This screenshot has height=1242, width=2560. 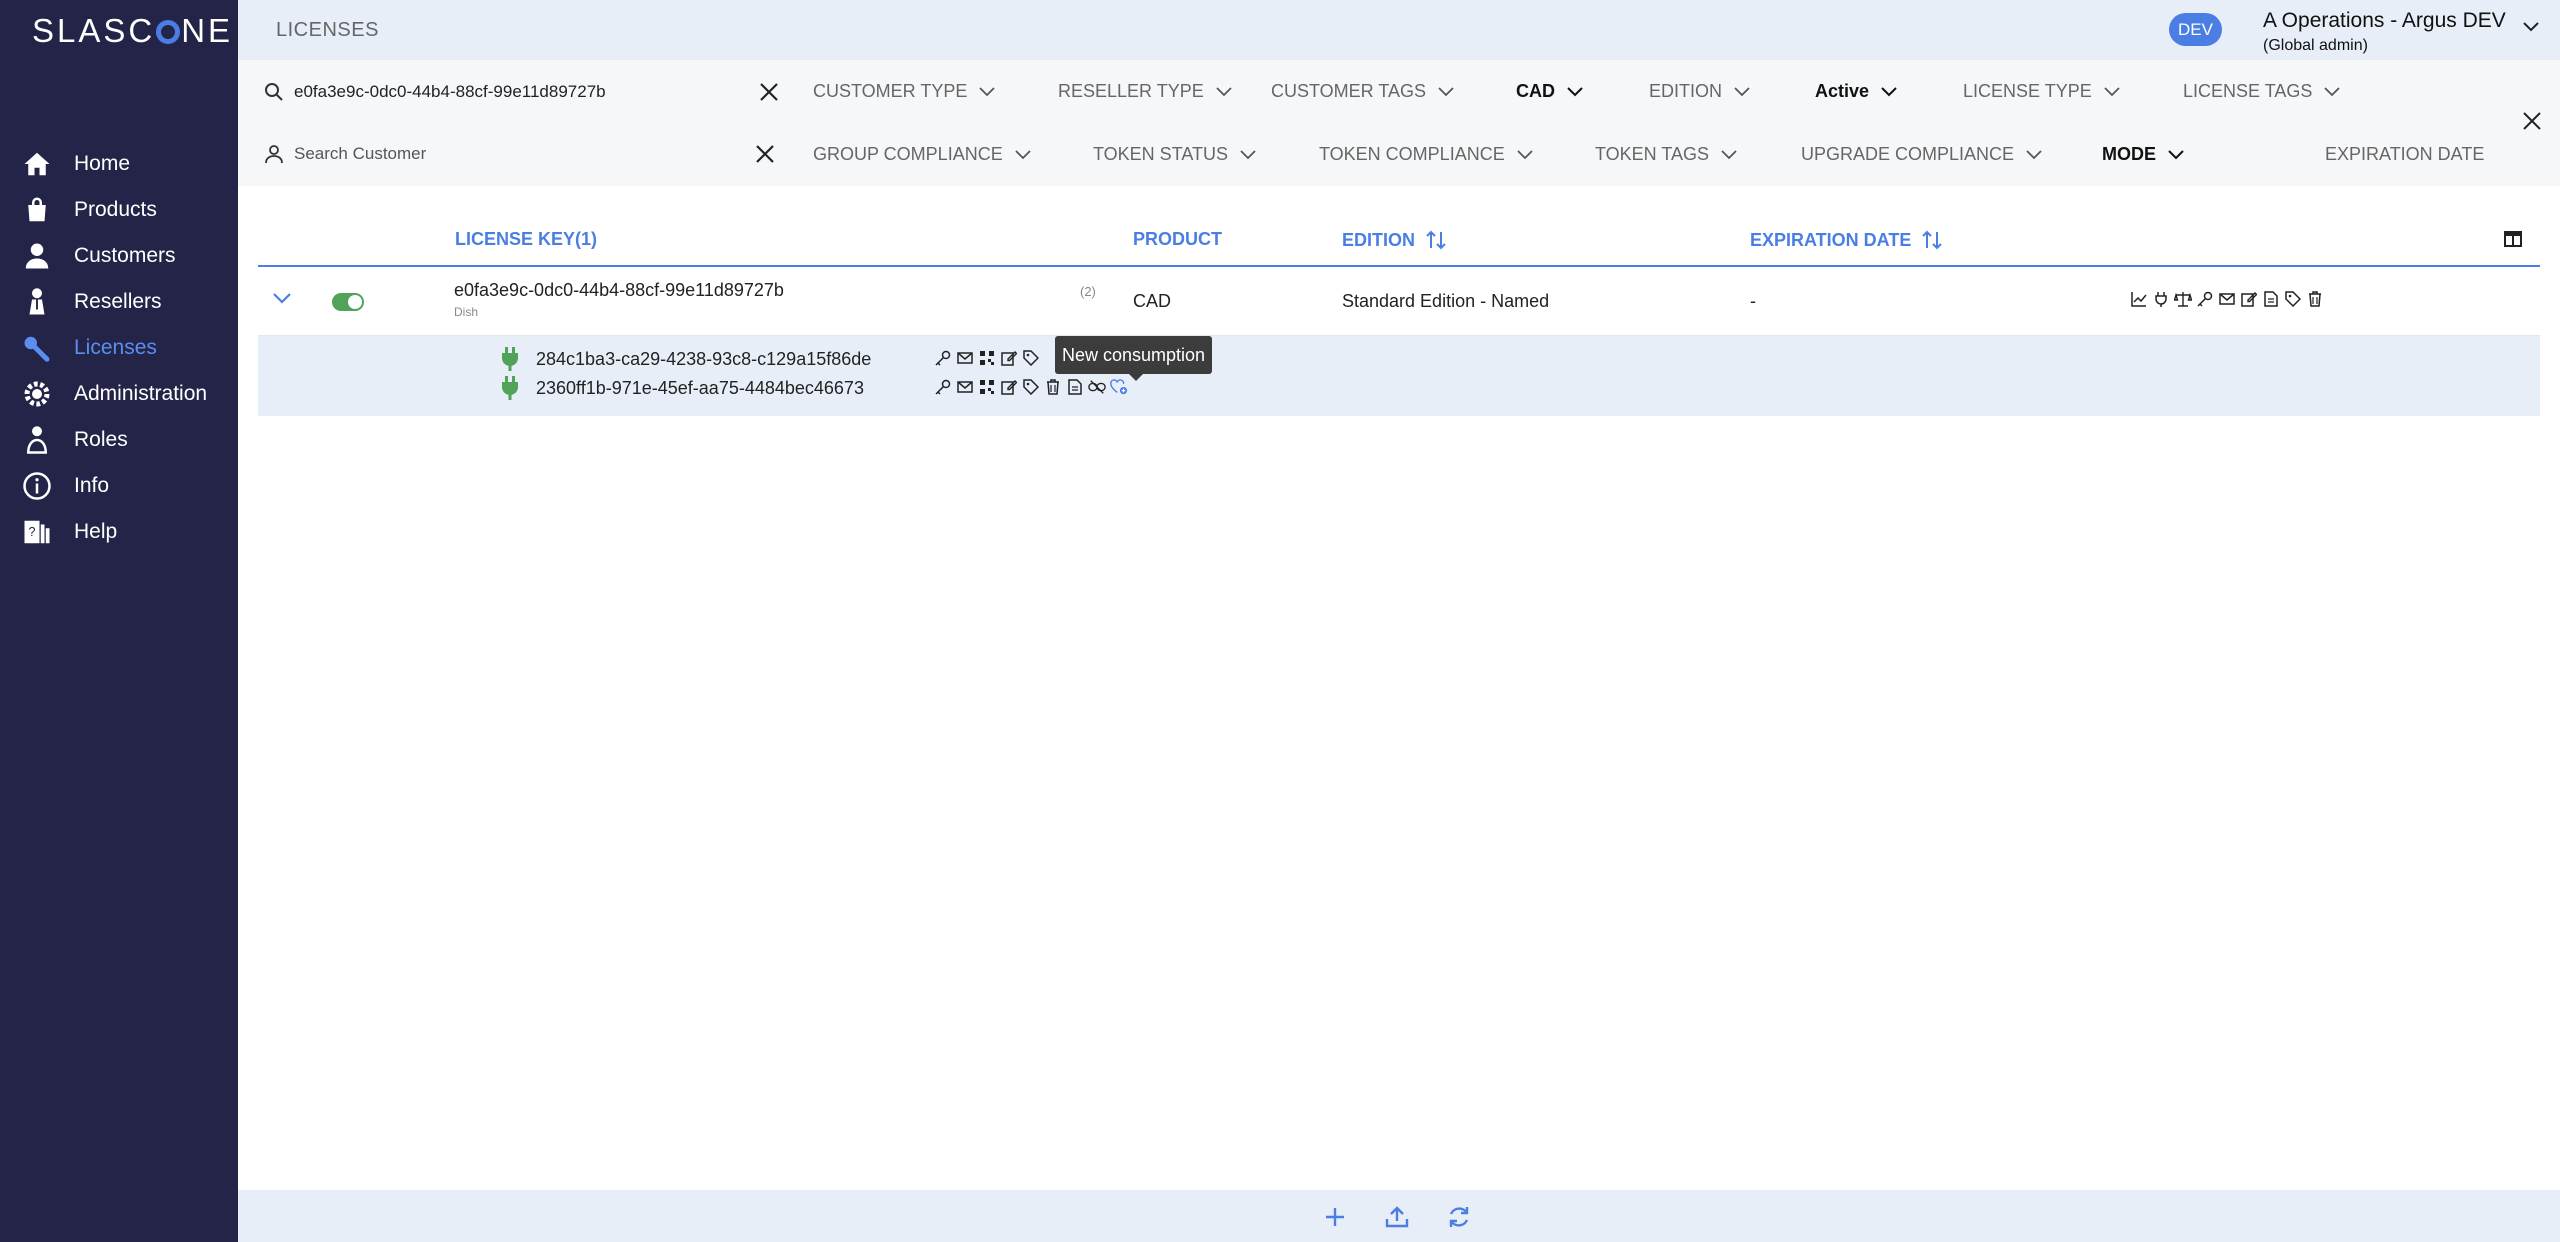 I want to click on roles-icon, so click(x=37, y=440).